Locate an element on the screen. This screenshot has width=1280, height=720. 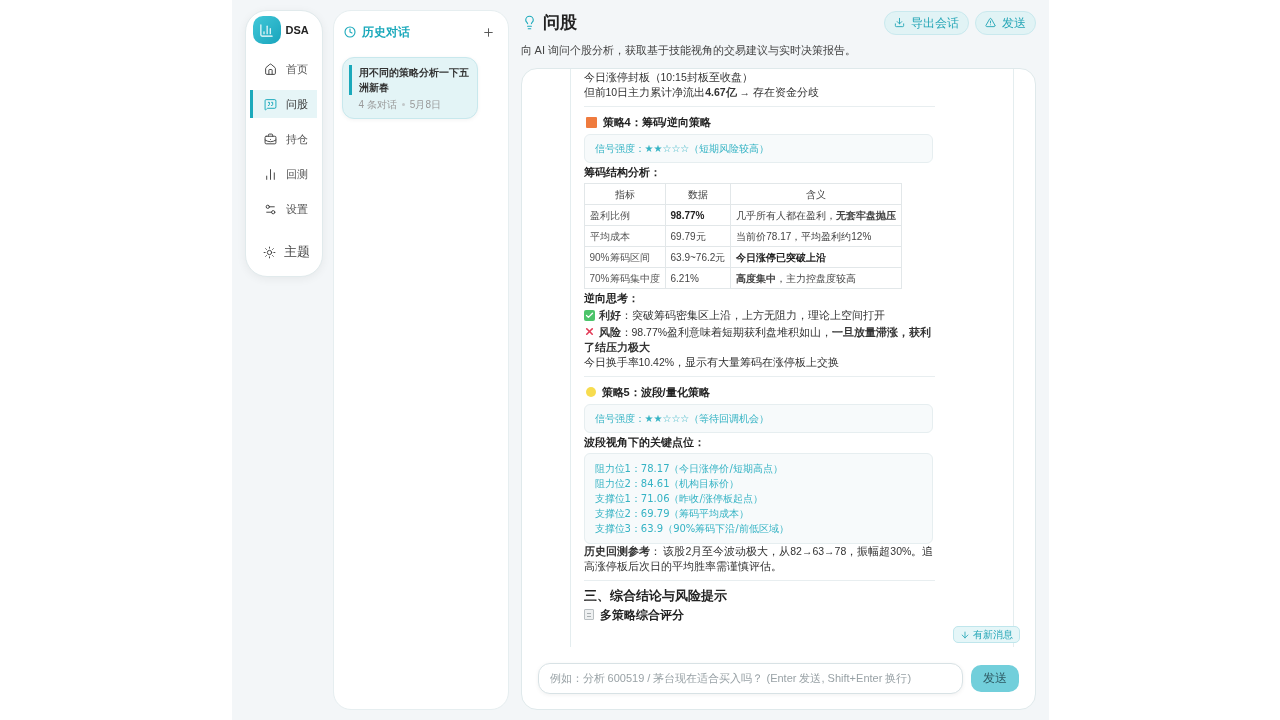
code-line: 信号强度：★★☆☆☆（短期风险较高） is located at coordinates (682, 149).